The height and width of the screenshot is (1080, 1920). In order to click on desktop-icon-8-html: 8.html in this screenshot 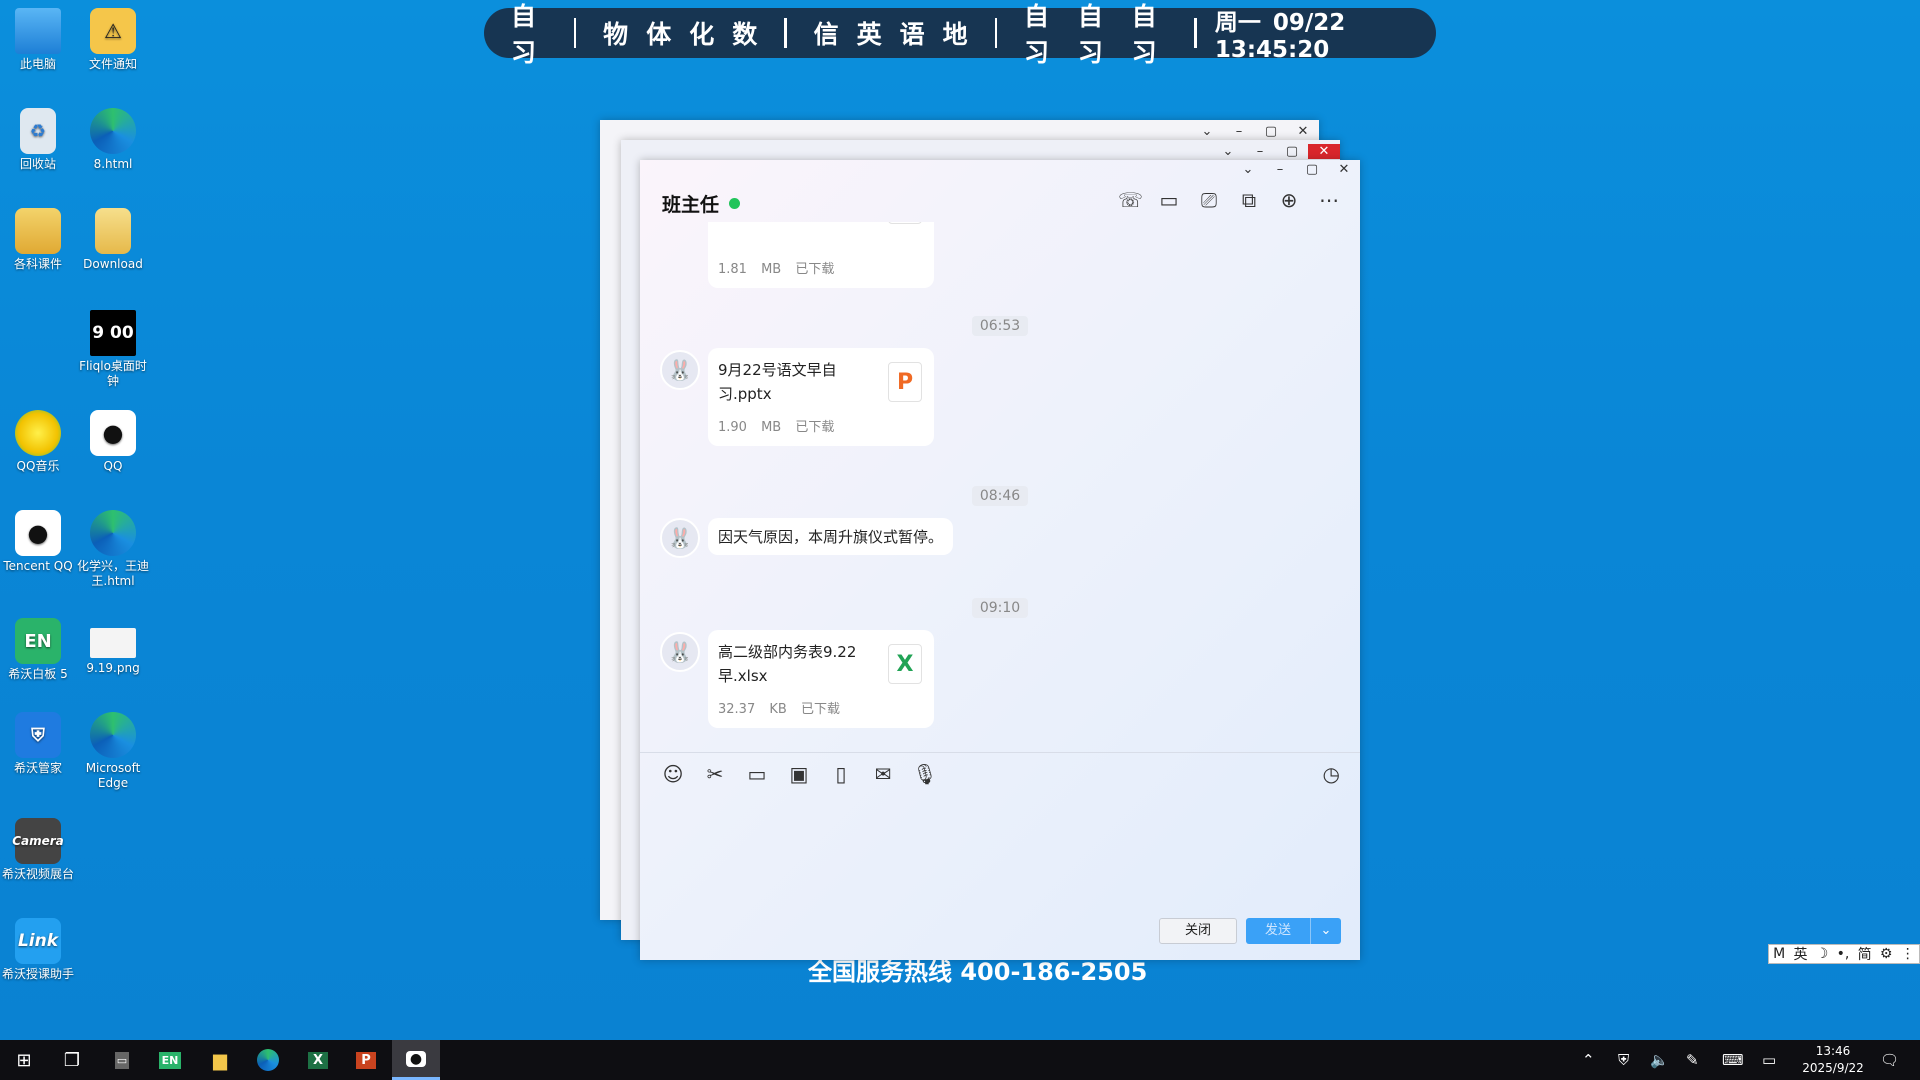, I will do `click(113, 140)`.